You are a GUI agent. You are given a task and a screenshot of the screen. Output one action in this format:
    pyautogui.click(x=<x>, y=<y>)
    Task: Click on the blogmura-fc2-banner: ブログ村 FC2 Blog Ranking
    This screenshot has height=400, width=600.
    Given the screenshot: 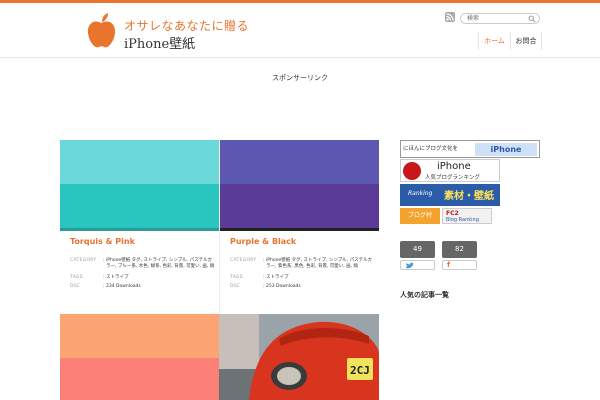 What is the action you would take?
    pyautogui.click(x=446, y=216)
    